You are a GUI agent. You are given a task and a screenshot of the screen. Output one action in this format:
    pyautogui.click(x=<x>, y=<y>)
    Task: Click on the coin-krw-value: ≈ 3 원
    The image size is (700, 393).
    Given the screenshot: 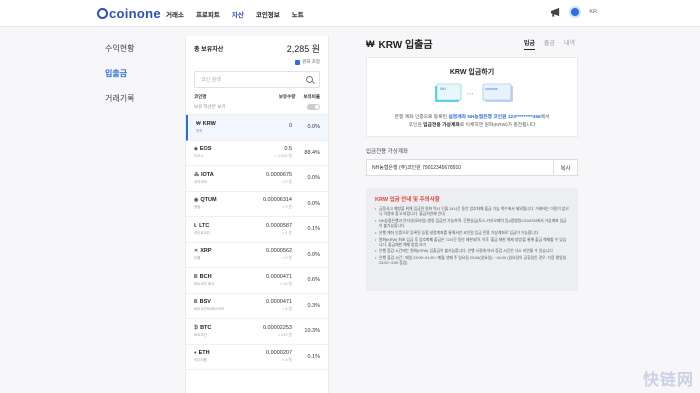 What is the action you would take?
    pyautogui.click(x=287, y=360)
    